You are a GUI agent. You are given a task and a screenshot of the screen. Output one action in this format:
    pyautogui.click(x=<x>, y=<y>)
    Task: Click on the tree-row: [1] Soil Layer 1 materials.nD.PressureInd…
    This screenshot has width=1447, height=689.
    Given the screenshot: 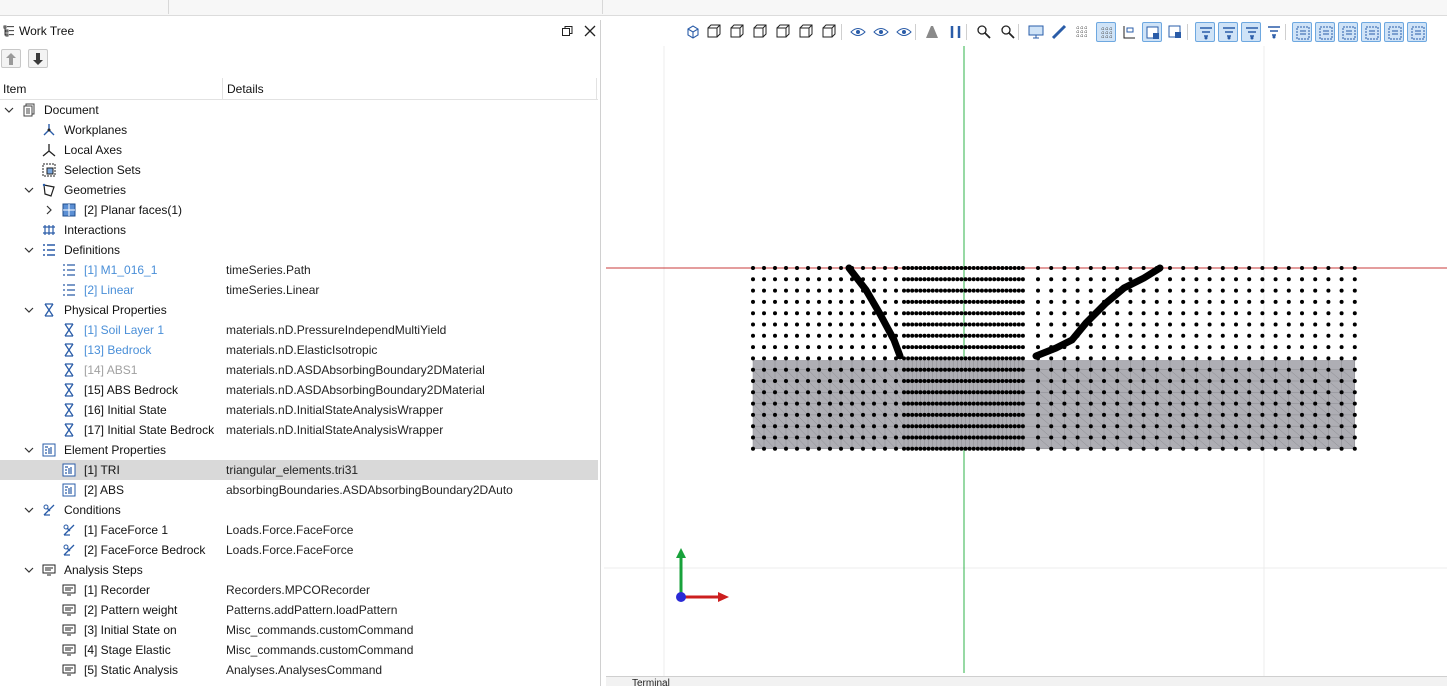 What is the action you would take?
    pyautogui.click(x=299, y=330)
    